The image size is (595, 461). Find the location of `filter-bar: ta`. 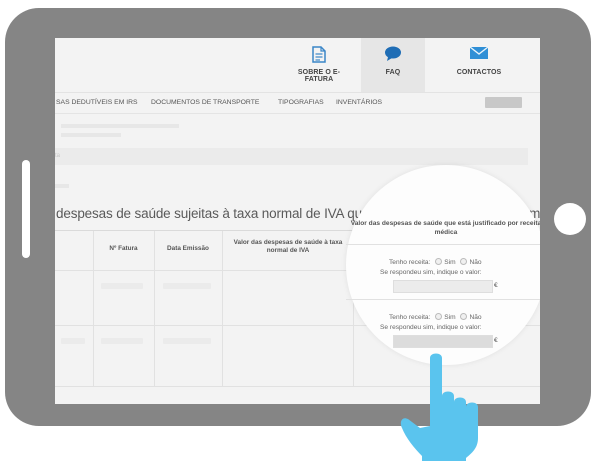

filter-bar: ta is located at coordinates (291, 156).